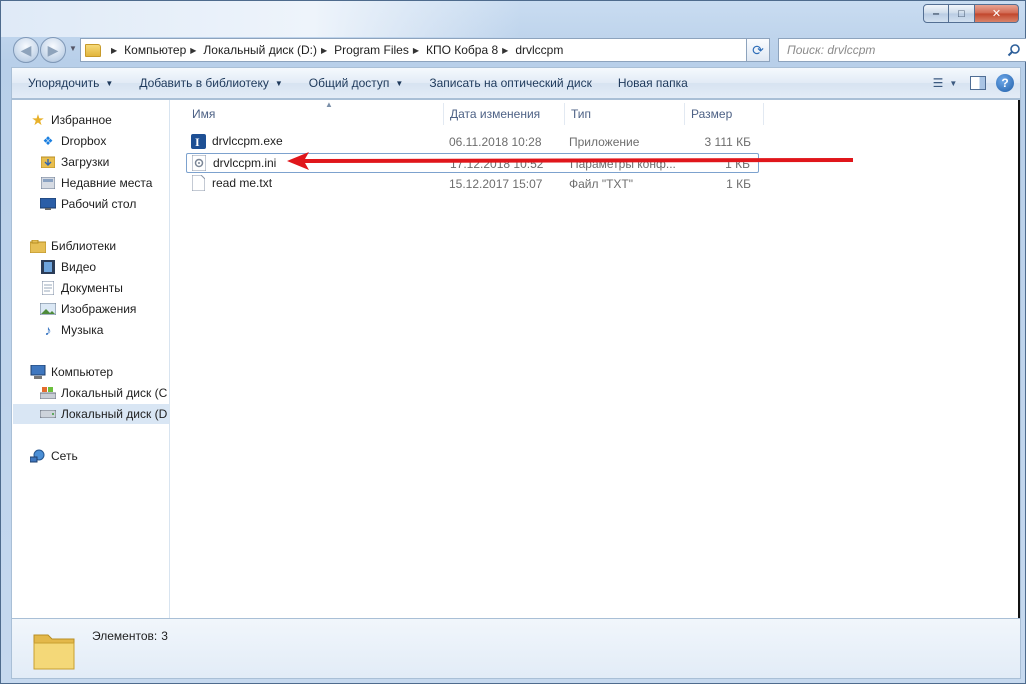 The height and width of the screenshot is (684, 1026). What do you see at coordinates (349, 83) in the screenshot?
I see `share-label: Общий доступ` at bounding box center [349, 83].